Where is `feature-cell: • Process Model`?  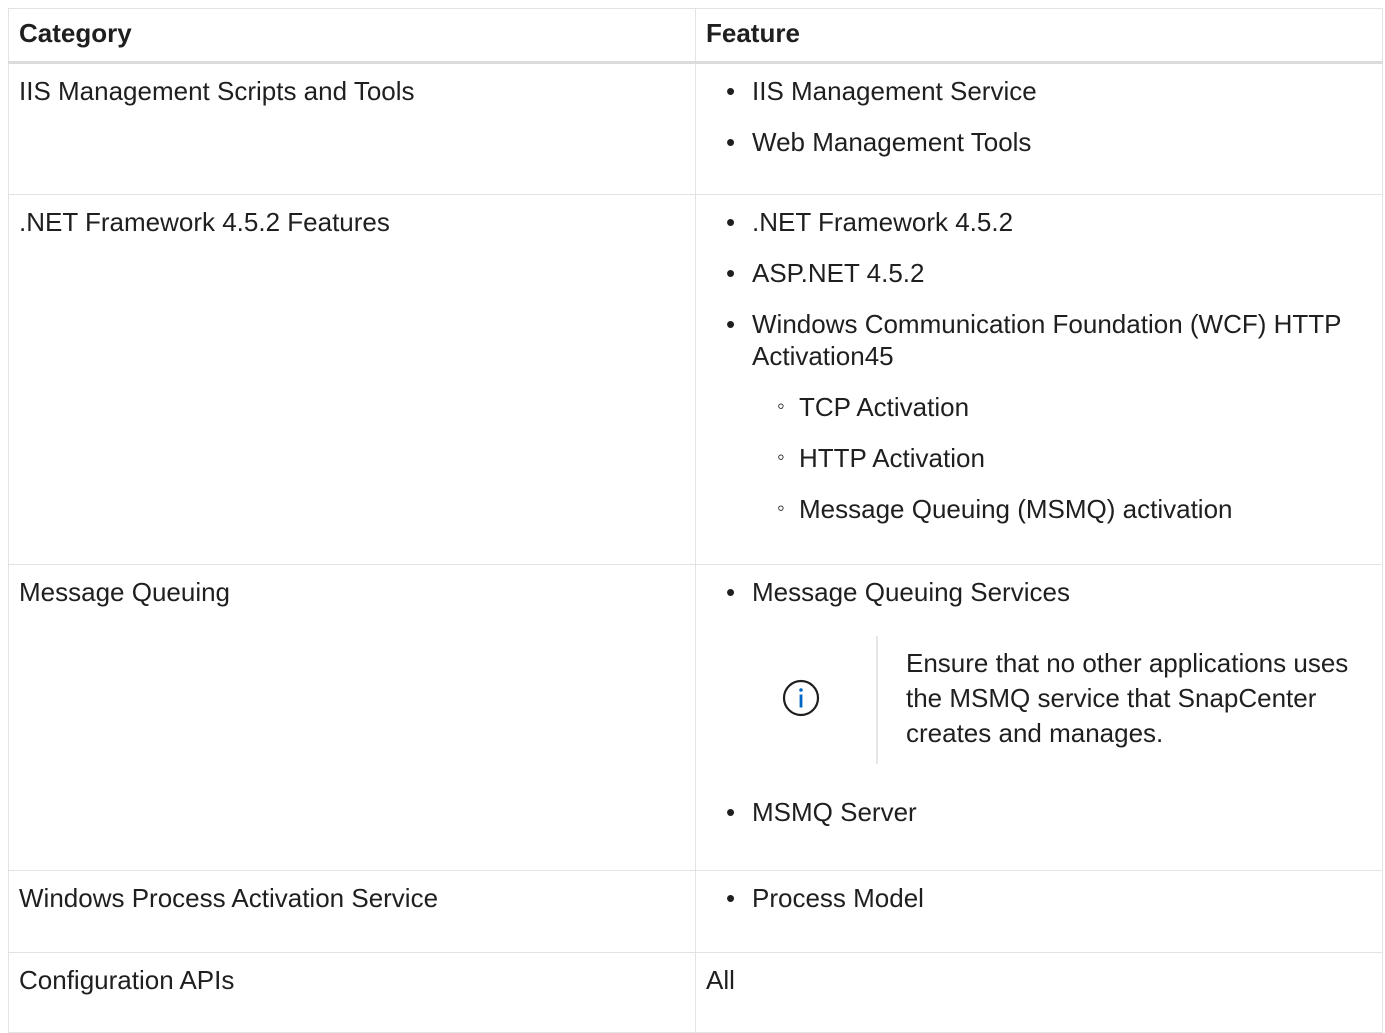
feature-cell: • Process Model is located at coordinates (1039, 911).